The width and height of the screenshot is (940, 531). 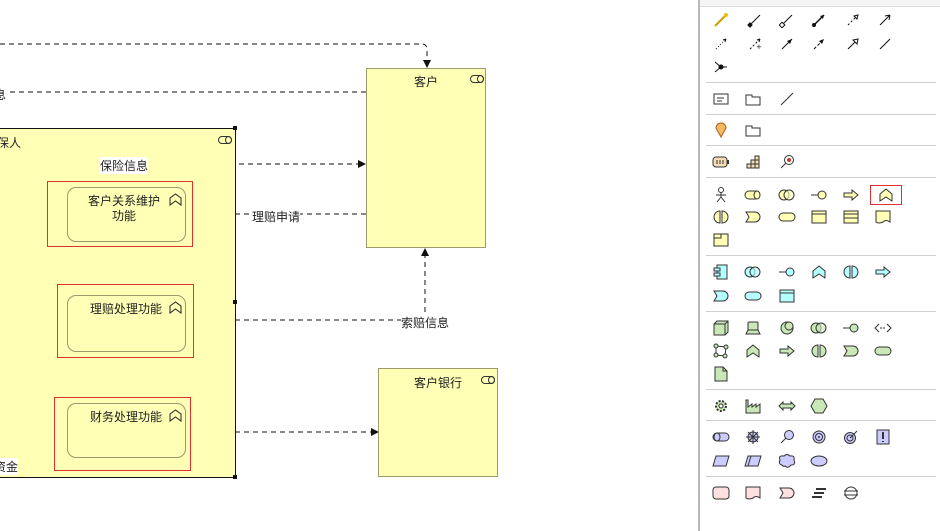 What do you see at coordinates (721, 272) in the screenshot?
I see `application-component-tool` at bounding box center [721, 272].